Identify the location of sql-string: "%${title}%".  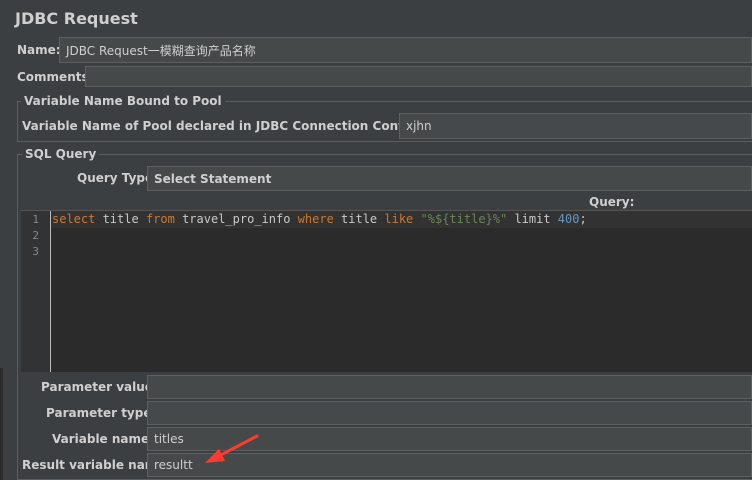
(464, 219).